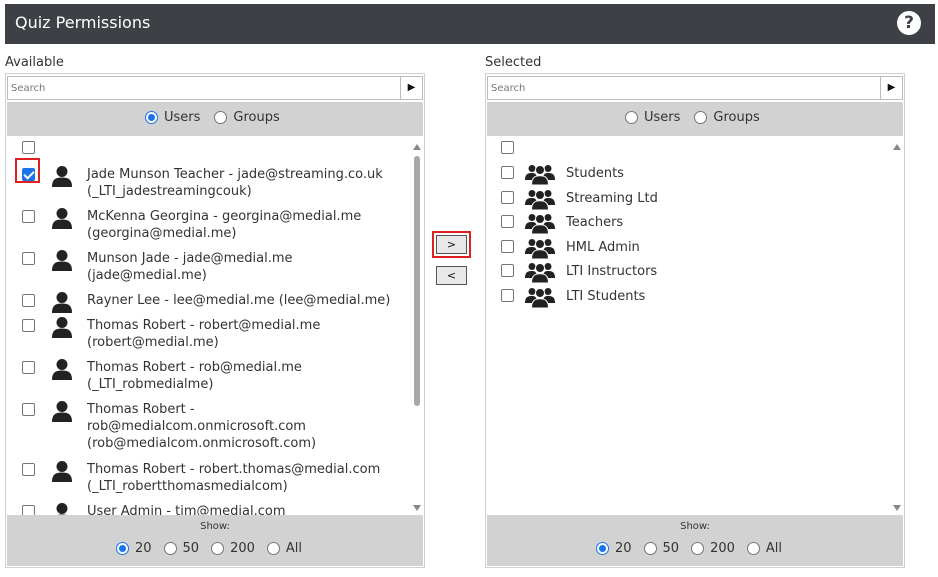 The width and height of the screenshot is (938, 577). I want to click on selected-scrollbar, so click(897, 327).